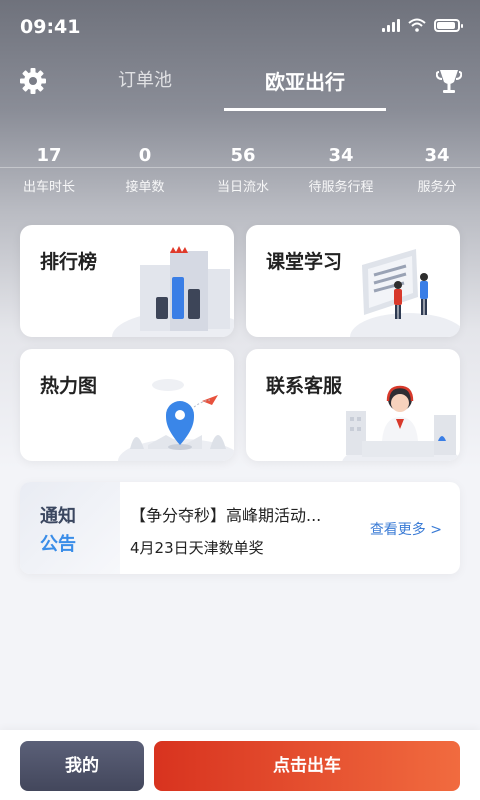  Describe the element at coordinates (307, 766) in the screenshot. I see `start-driving-button: 点击出车` at that location.